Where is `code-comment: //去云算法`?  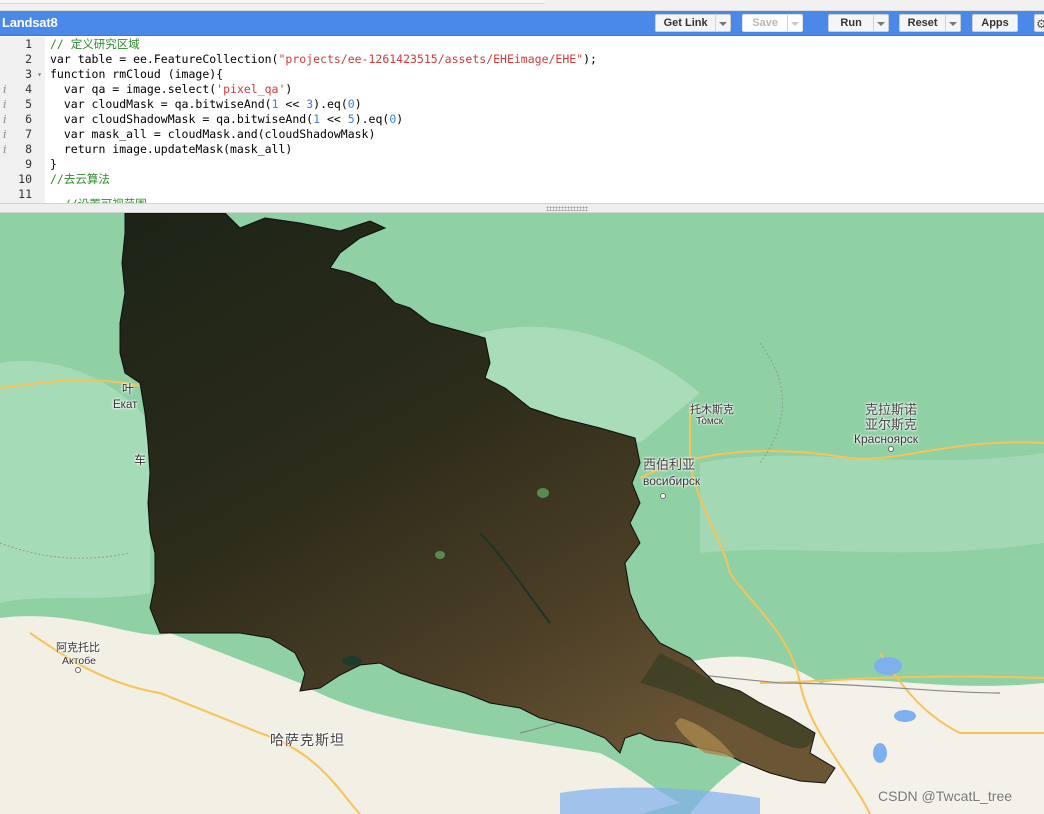 code-comment: //去云算法 is located at coordinates (80, 179).